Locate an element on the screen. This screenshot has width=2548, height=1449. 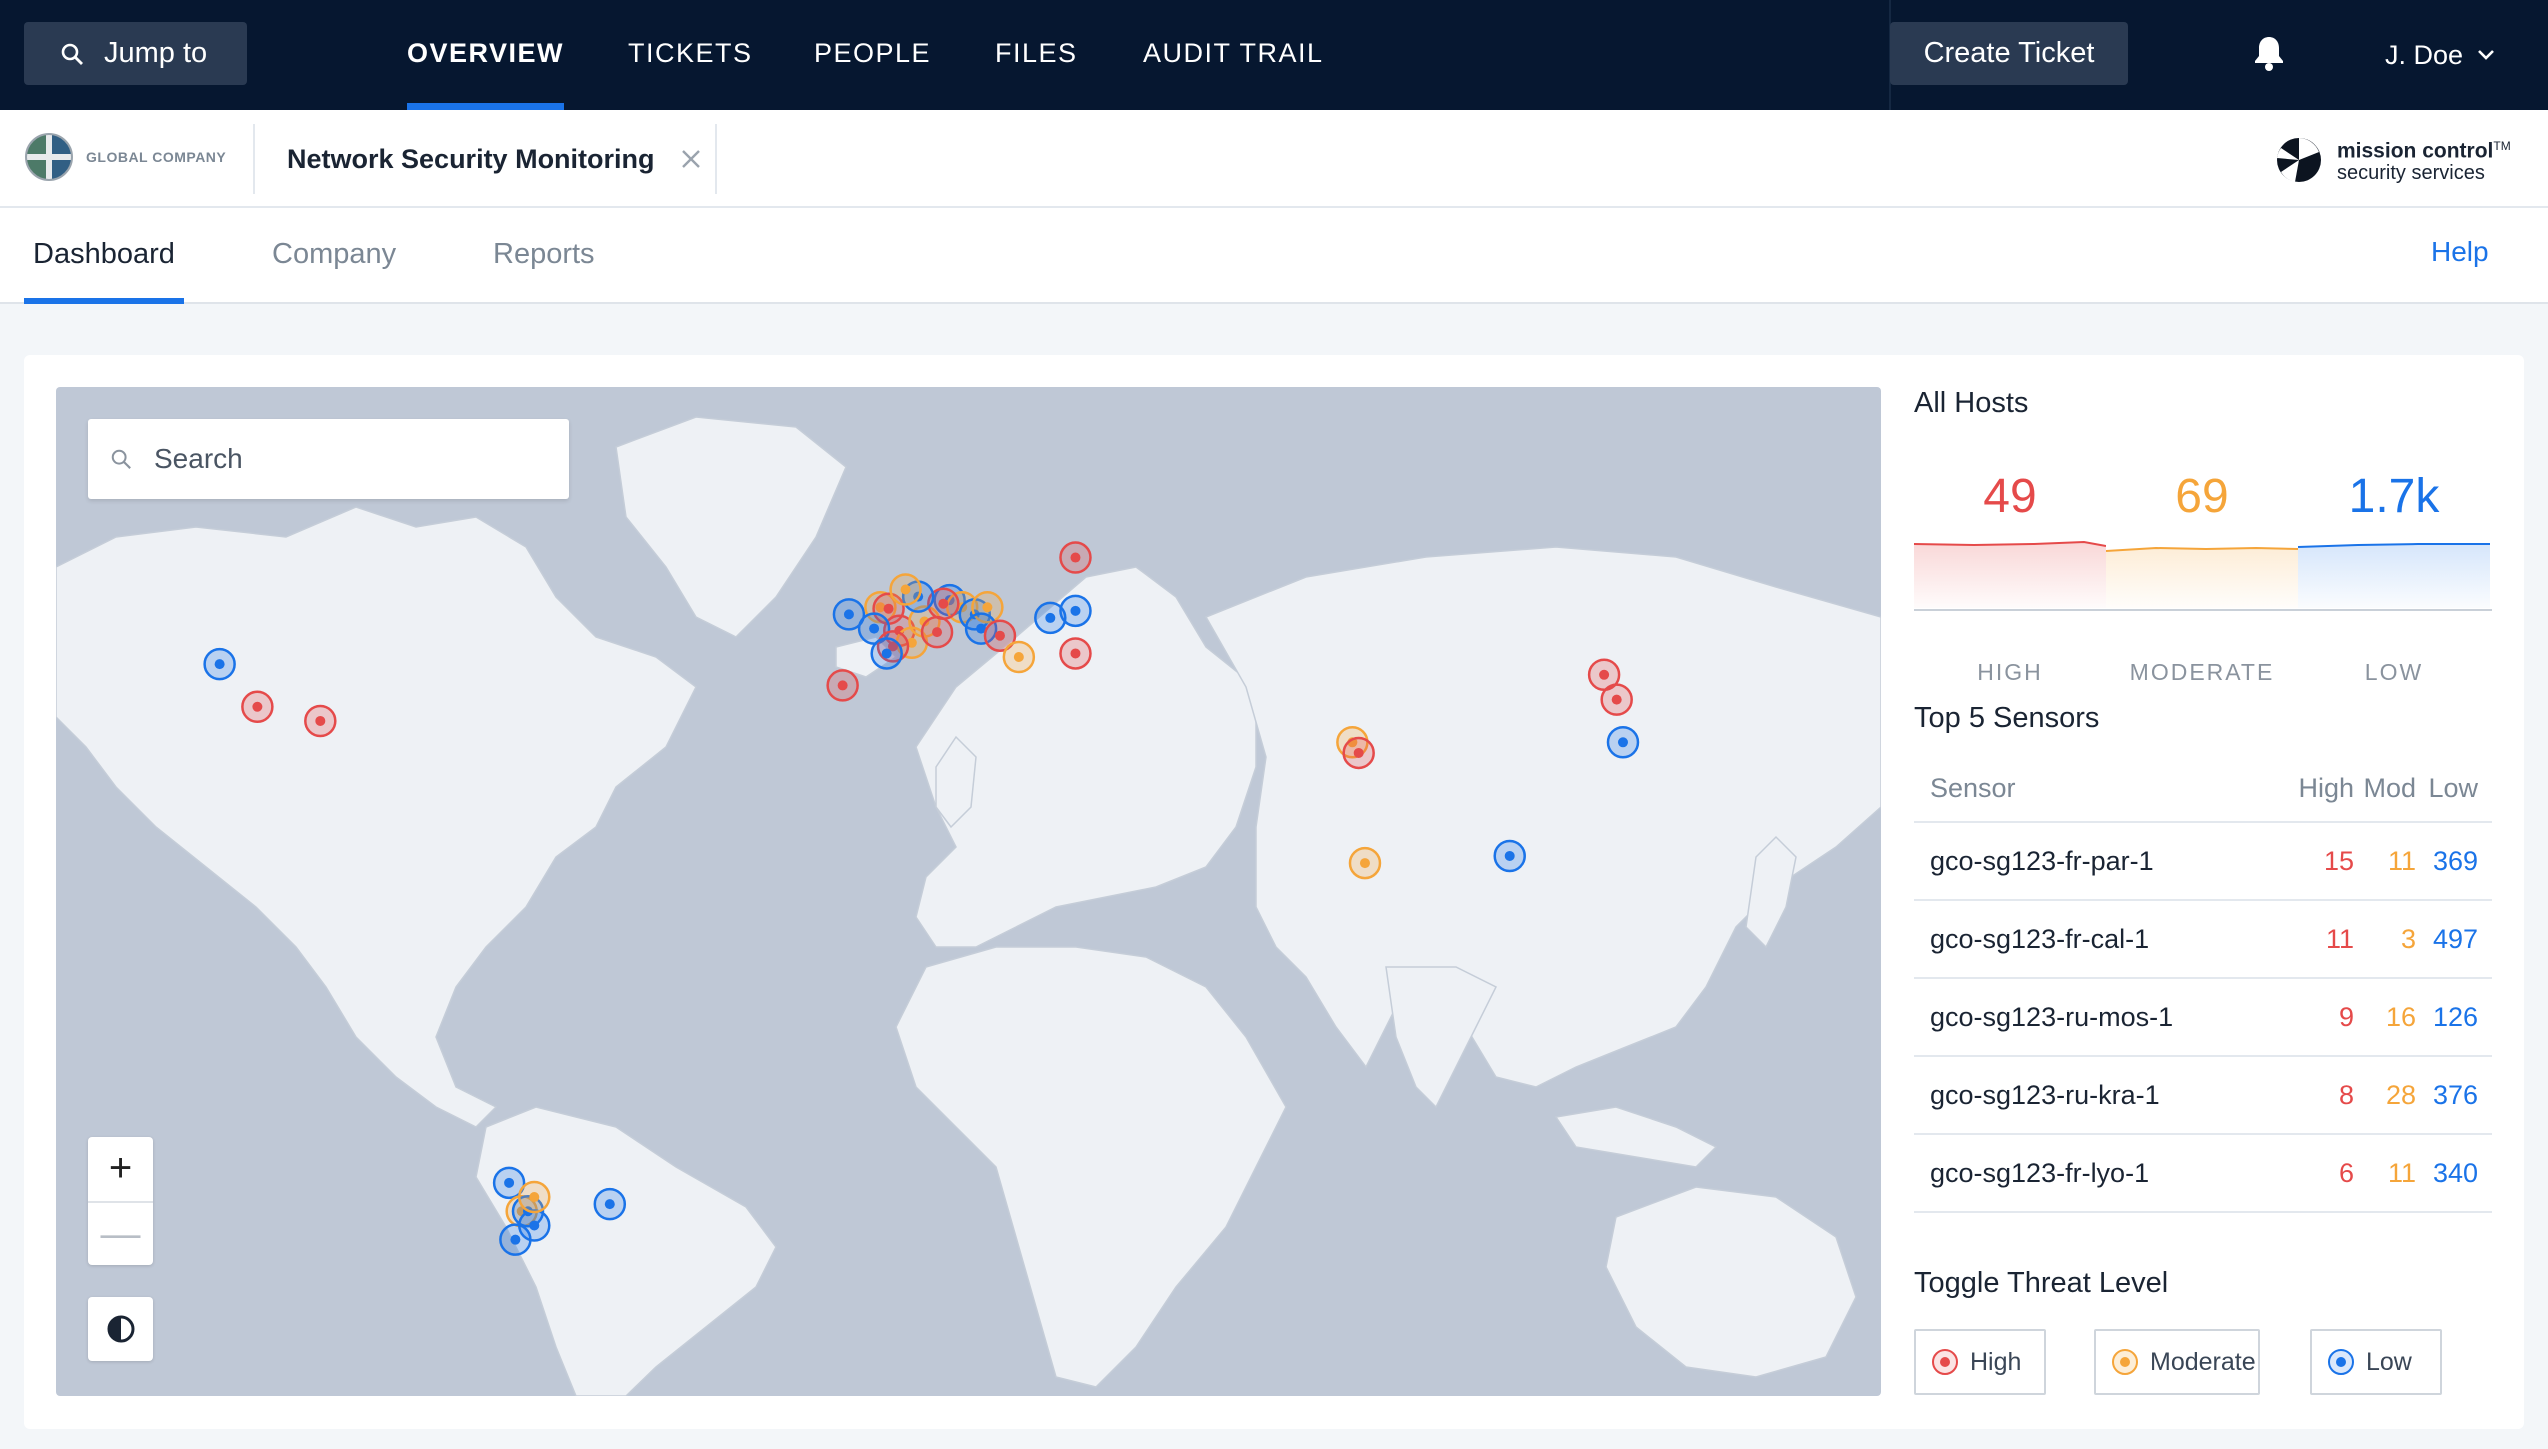
contrast-icon is located at coordinates (120, 1329).